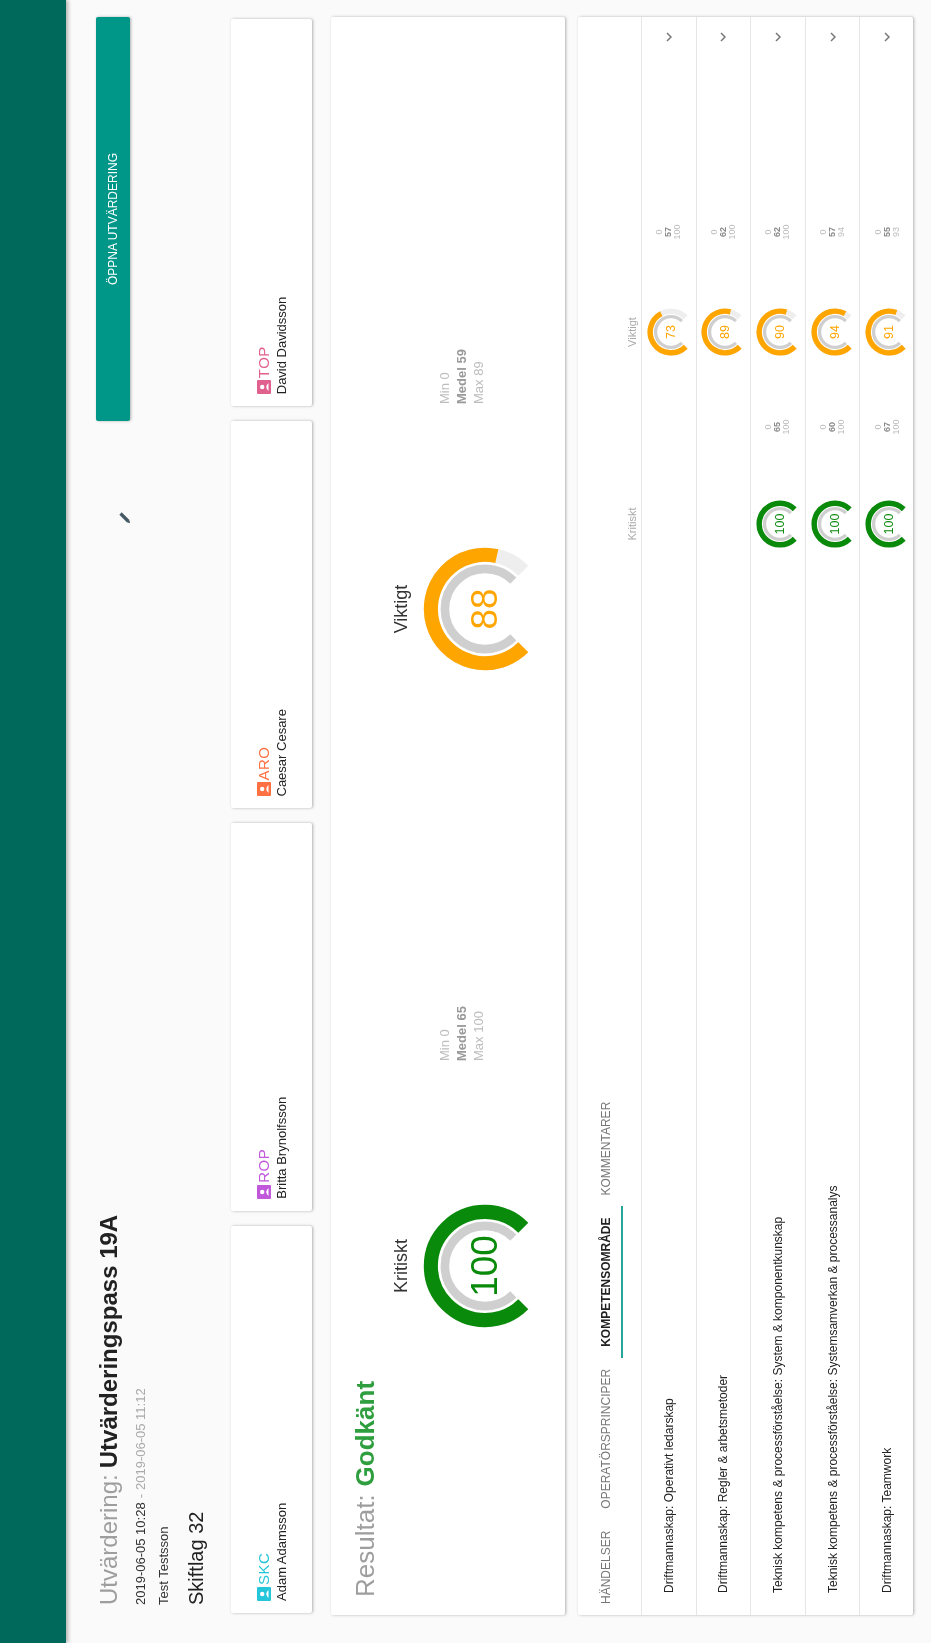 This screenshot has height=1643, width=931. Describe the element at coordinates (401, 609) in the screenshot. I see `gauge-title: Viktigt` at that location.